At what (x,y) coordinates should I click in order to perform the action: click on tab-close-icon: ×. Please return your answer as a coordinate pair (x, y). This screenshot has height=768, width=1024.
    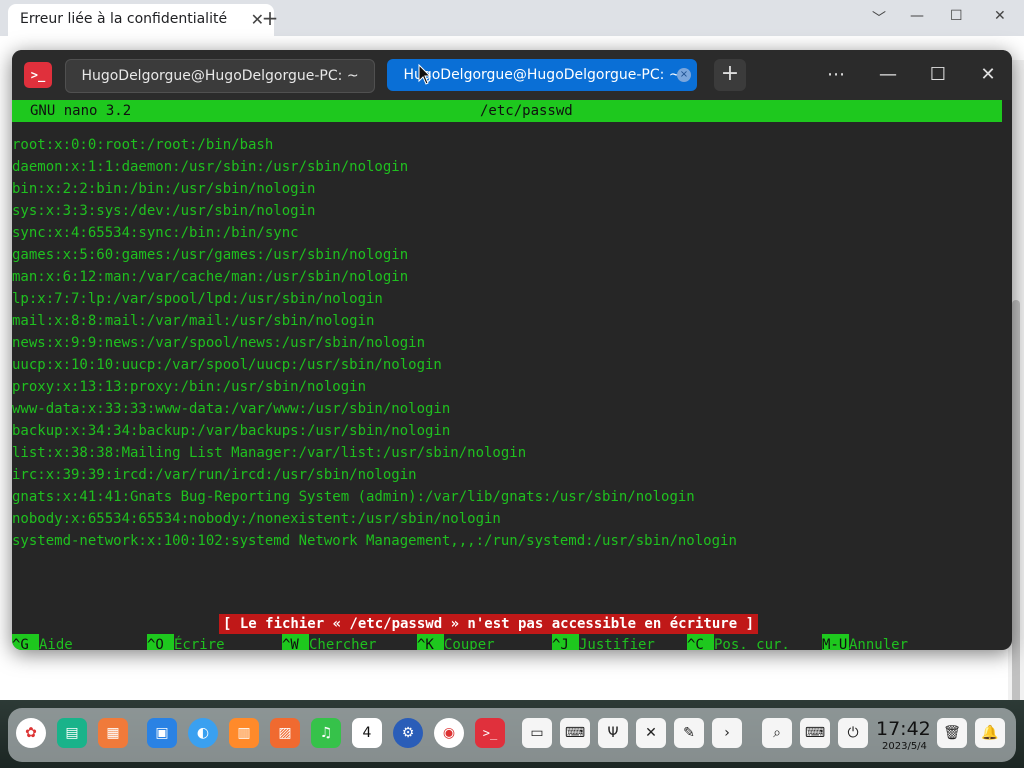
    Looking at the image, I should click on (684, 75).